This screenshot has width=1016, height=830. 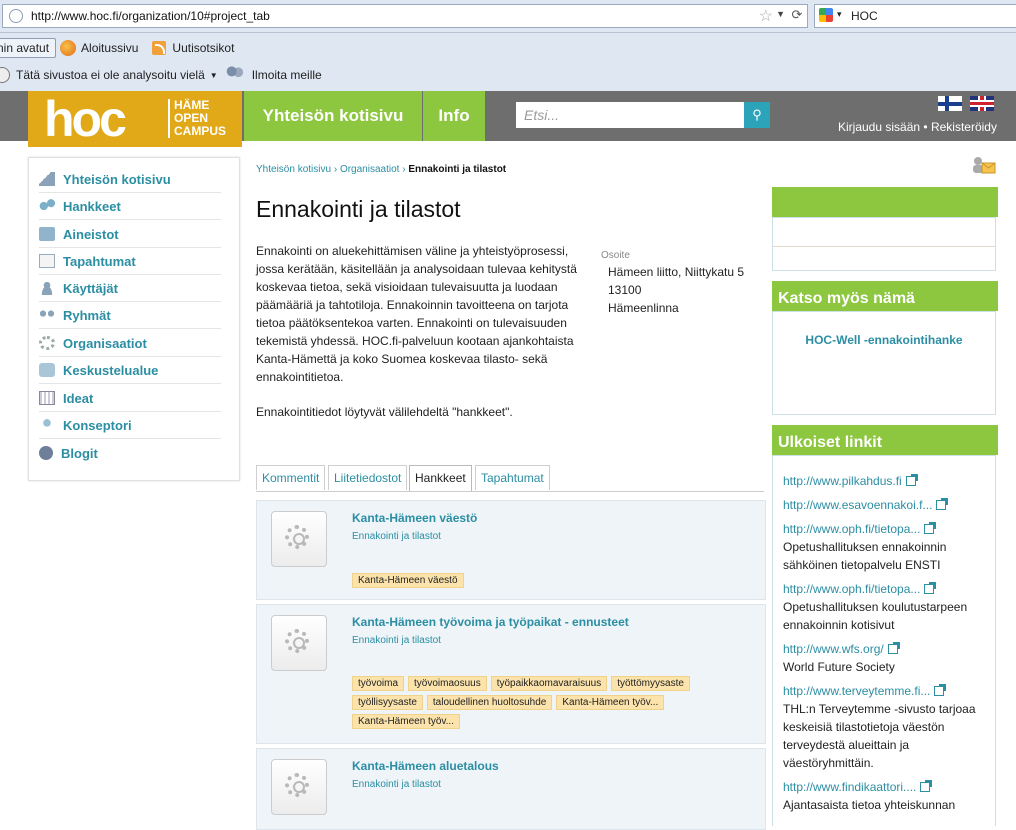 What do you see at coordinates (333, 116) in the screenshot?
I see `nav-community-home: Yhteisön kotisivu` at bounding box center [333, 116].